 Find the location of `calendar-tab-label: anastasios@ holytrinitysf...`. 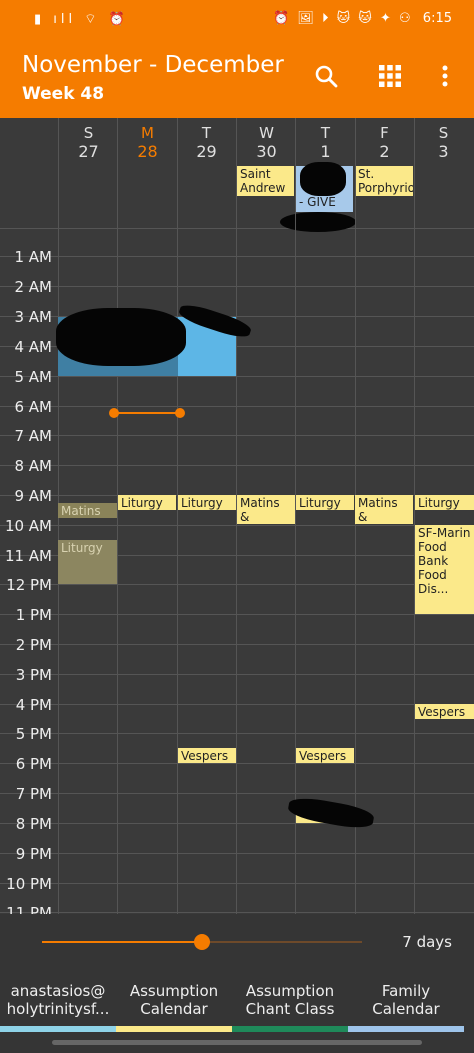

calendar-tab-label: anastasios@ holytrinitysf... is located at coordinates (58, 1000).